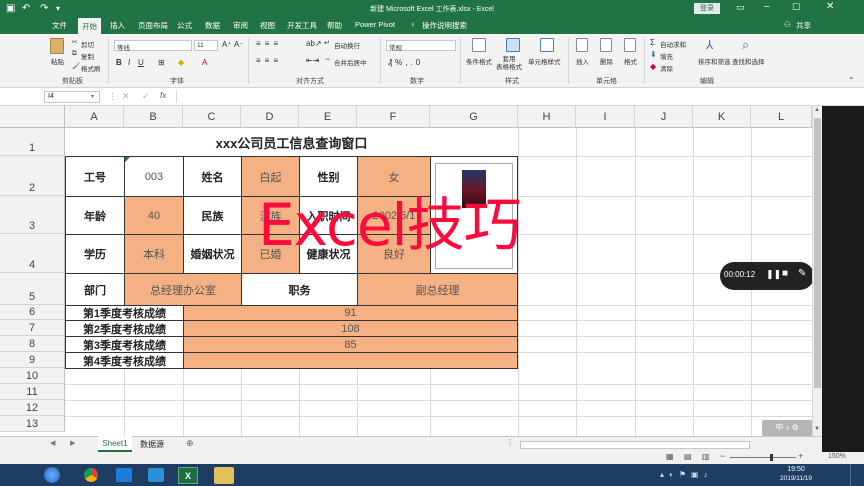  I want to click on format-painter-icon: 🖌, so click(76, 66).